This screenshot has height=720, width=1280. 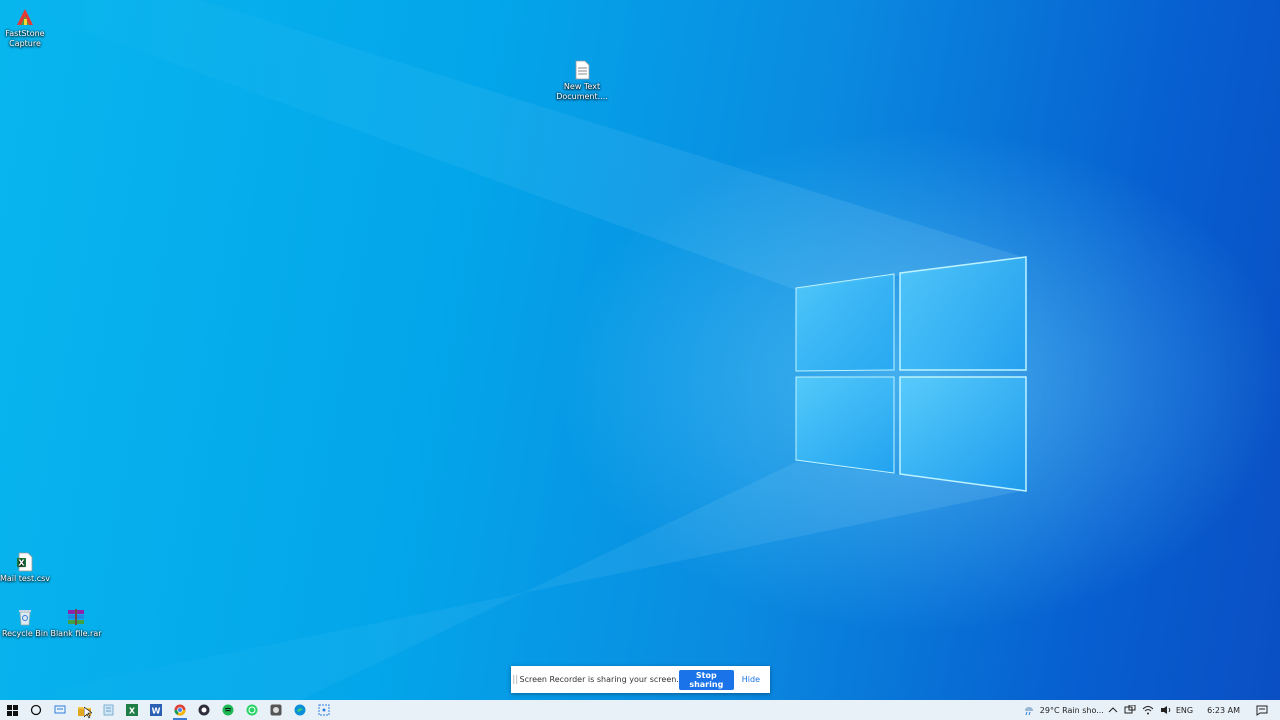 What do you see at coordinates (751, 679) in the screenshot?
I see `hide-link: Hide` at bounding box center [751, 679].